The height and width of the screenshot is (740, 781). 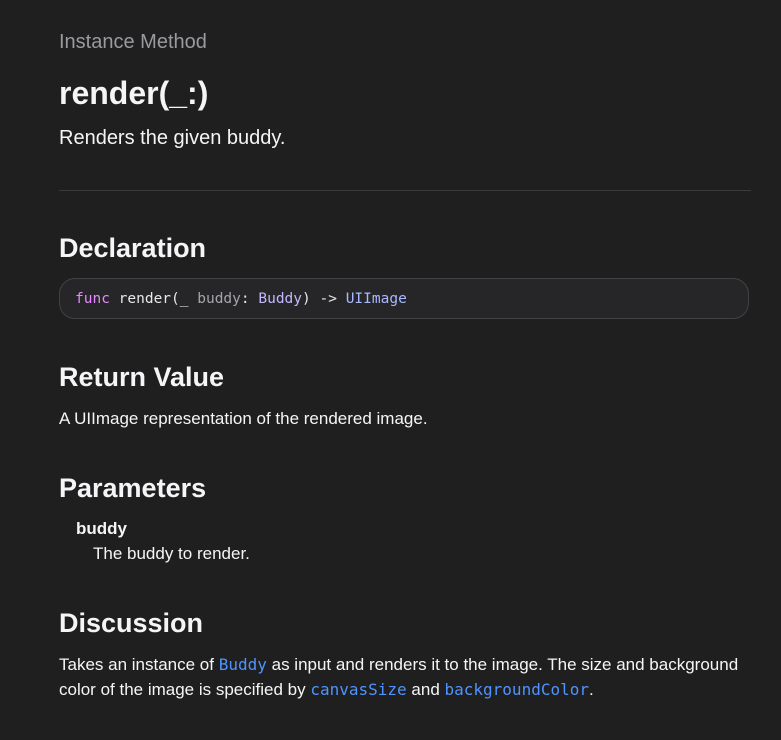 I want to click on code-param-type: Buddy, so click(x=280, y=299).